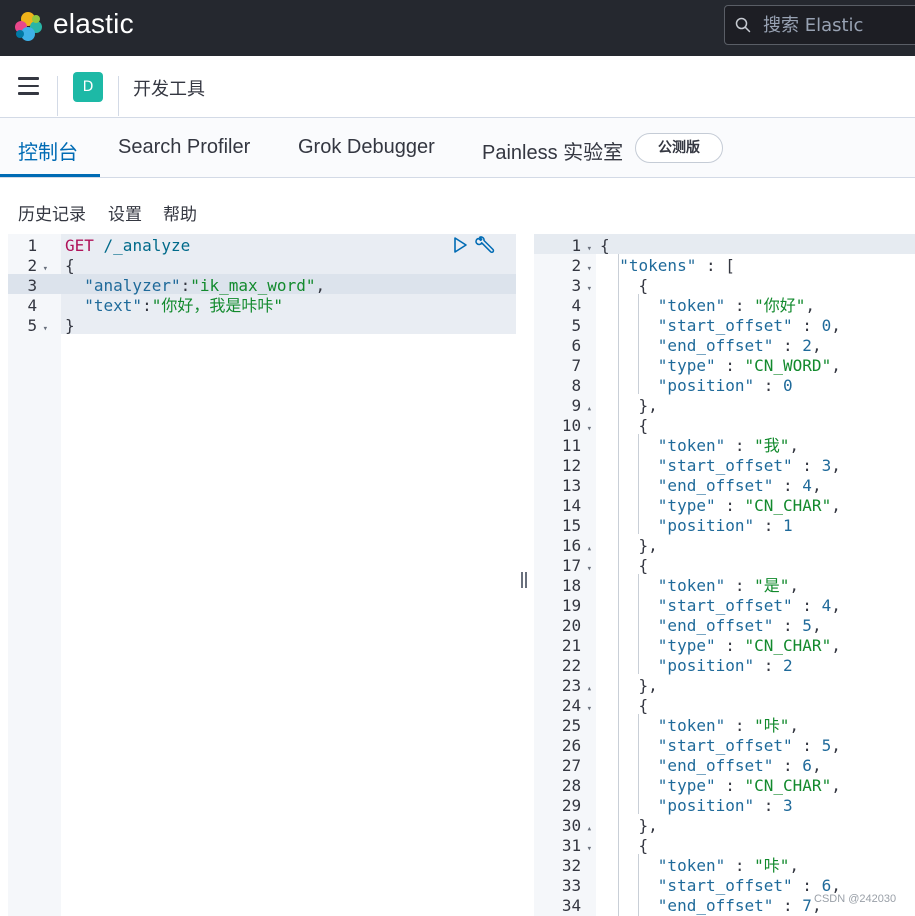 The height and width of the screenshot is (916, 915). Describe the element at coordinates (711, 346) in the screenshot. I see `response-code-line: "end_offset" : 2,` at that location.